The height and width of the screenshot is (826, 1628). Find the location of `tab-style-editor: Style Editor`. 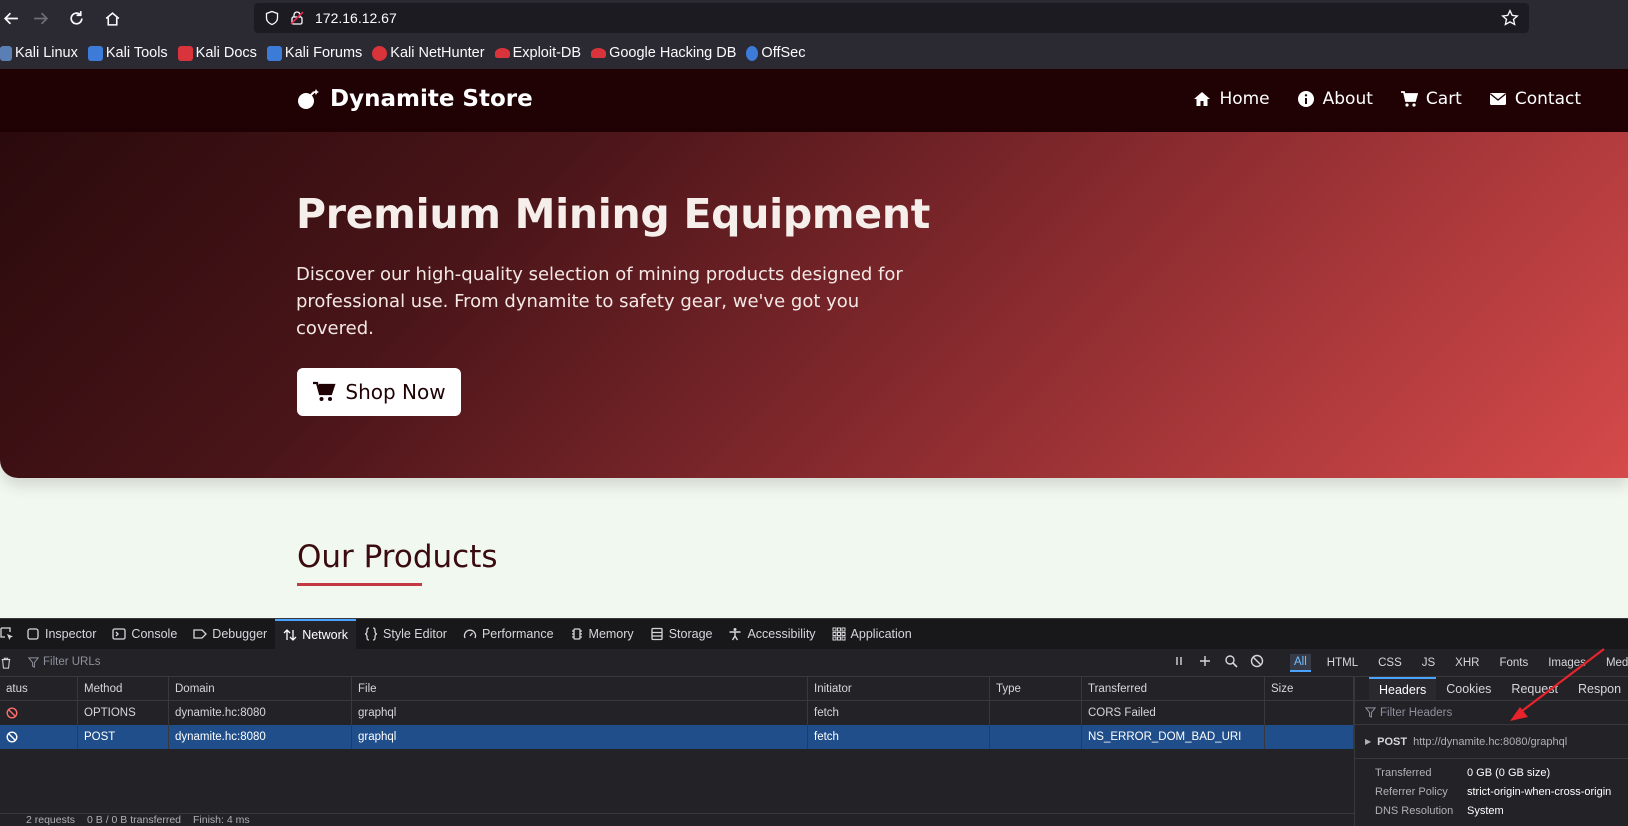

tab-style-editor: Style Editor is located at coordinates (405, 634).